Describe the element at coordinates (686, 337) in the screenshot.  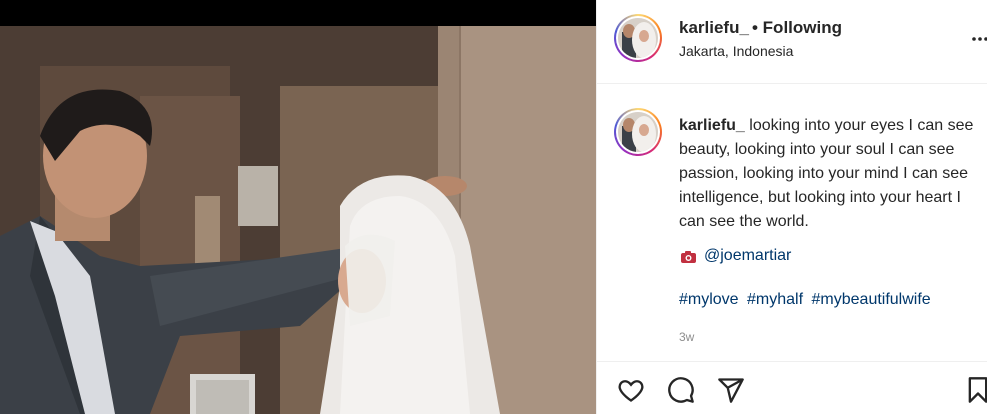
I see `post-timestamp: 3w` at that location.